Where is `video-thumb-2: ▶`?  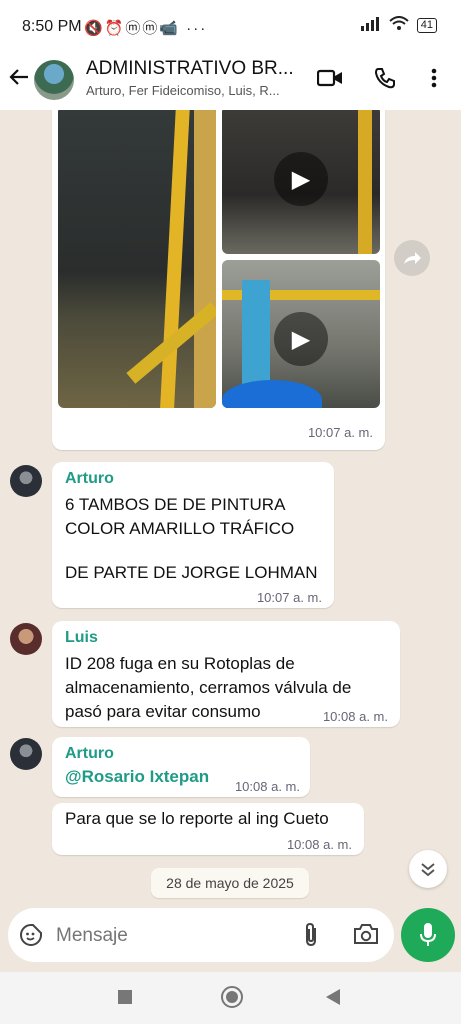
video-thumb-2: ▶ is located at coordinates (301, 334).